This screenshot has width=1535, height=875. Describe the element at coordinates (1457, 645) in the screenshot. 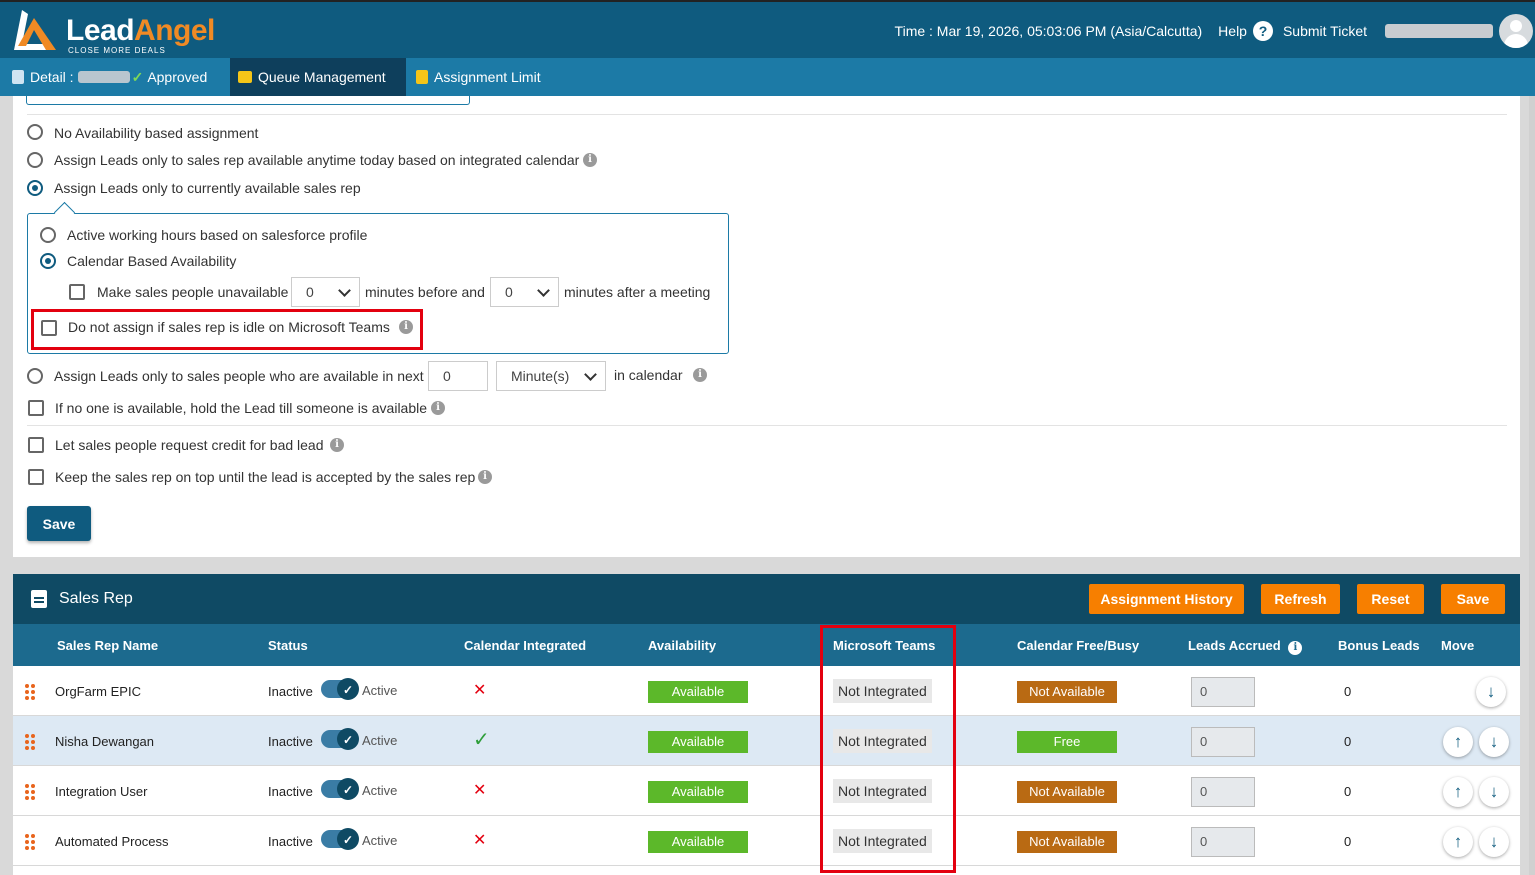

I see `col-move: Move` at that location.